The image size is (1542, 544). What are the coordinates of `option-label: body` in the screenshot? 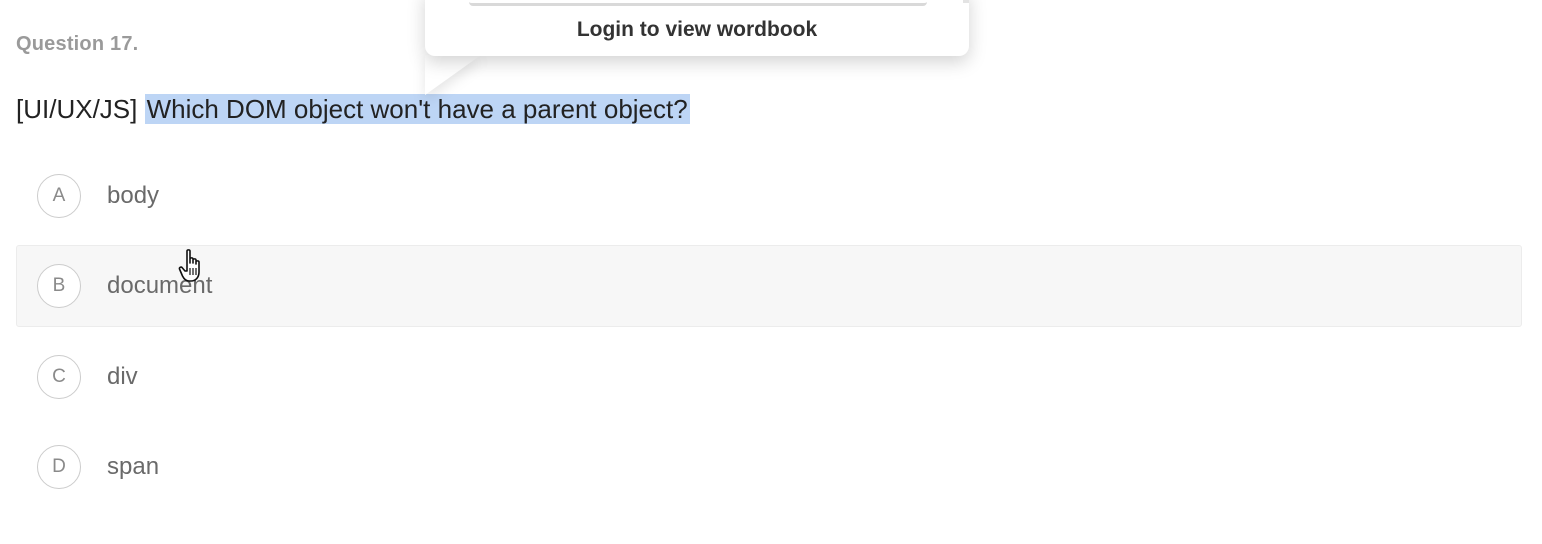 It's located at (133, 195).